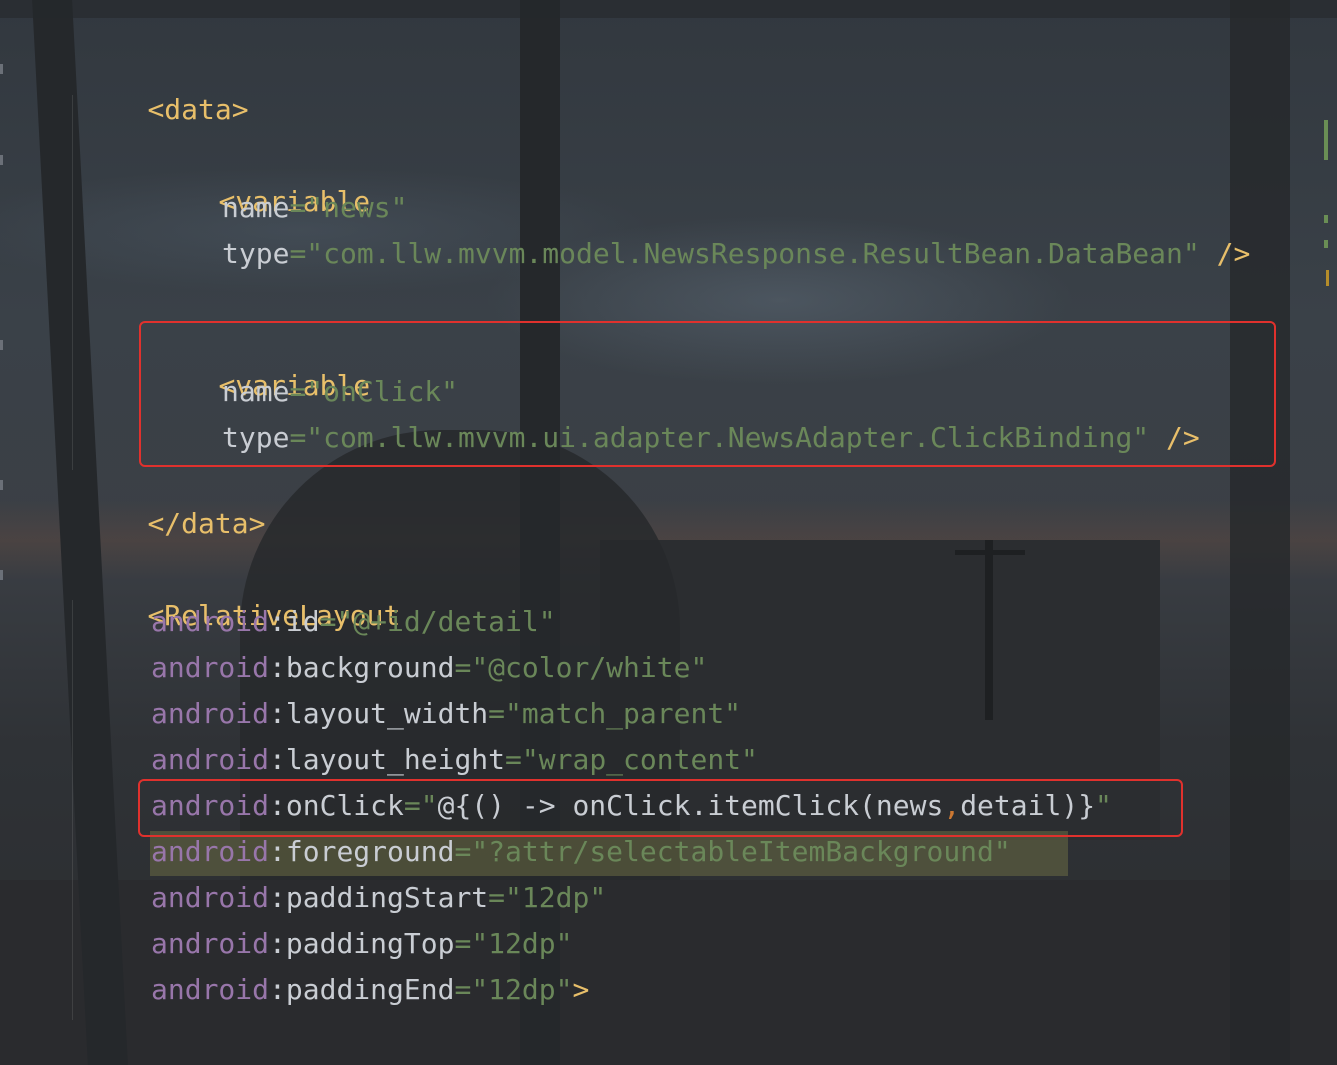 Image resolution: width=1337 pixels, height=1065 pixels. What do you see at coordinates (294, 621) in the screenshot?
I see `attribute-name: :id` at bounding box center [294, 621].